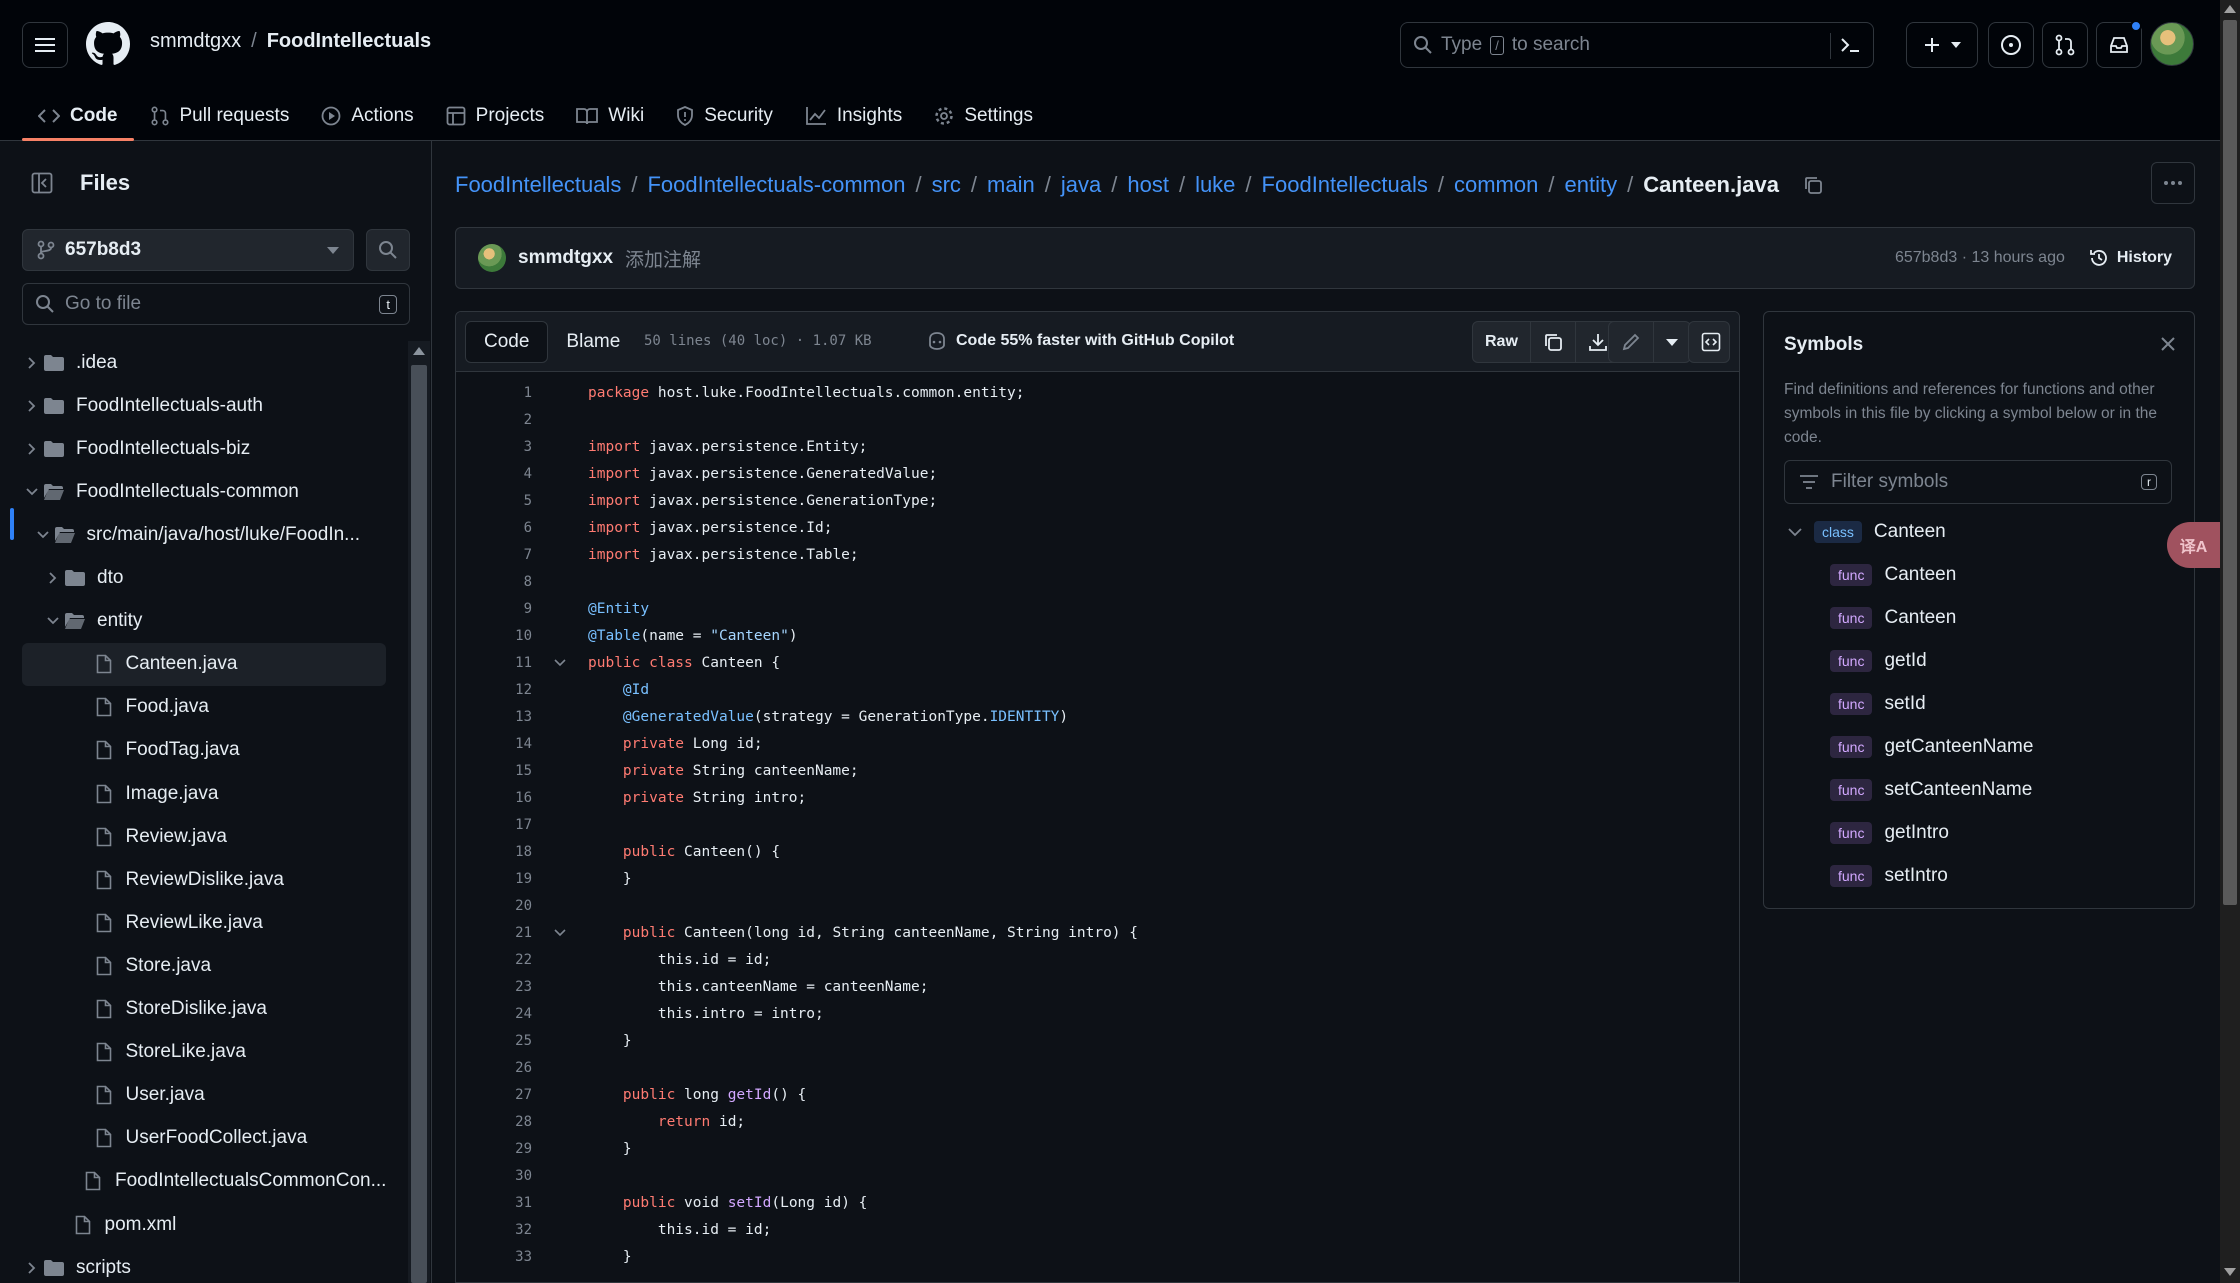 The width and height of the screenshot is (2240, 1283). Describe the element at coordinates (1496, 185) in the screenshot. I see `breadcrumb-link: common` at that location.